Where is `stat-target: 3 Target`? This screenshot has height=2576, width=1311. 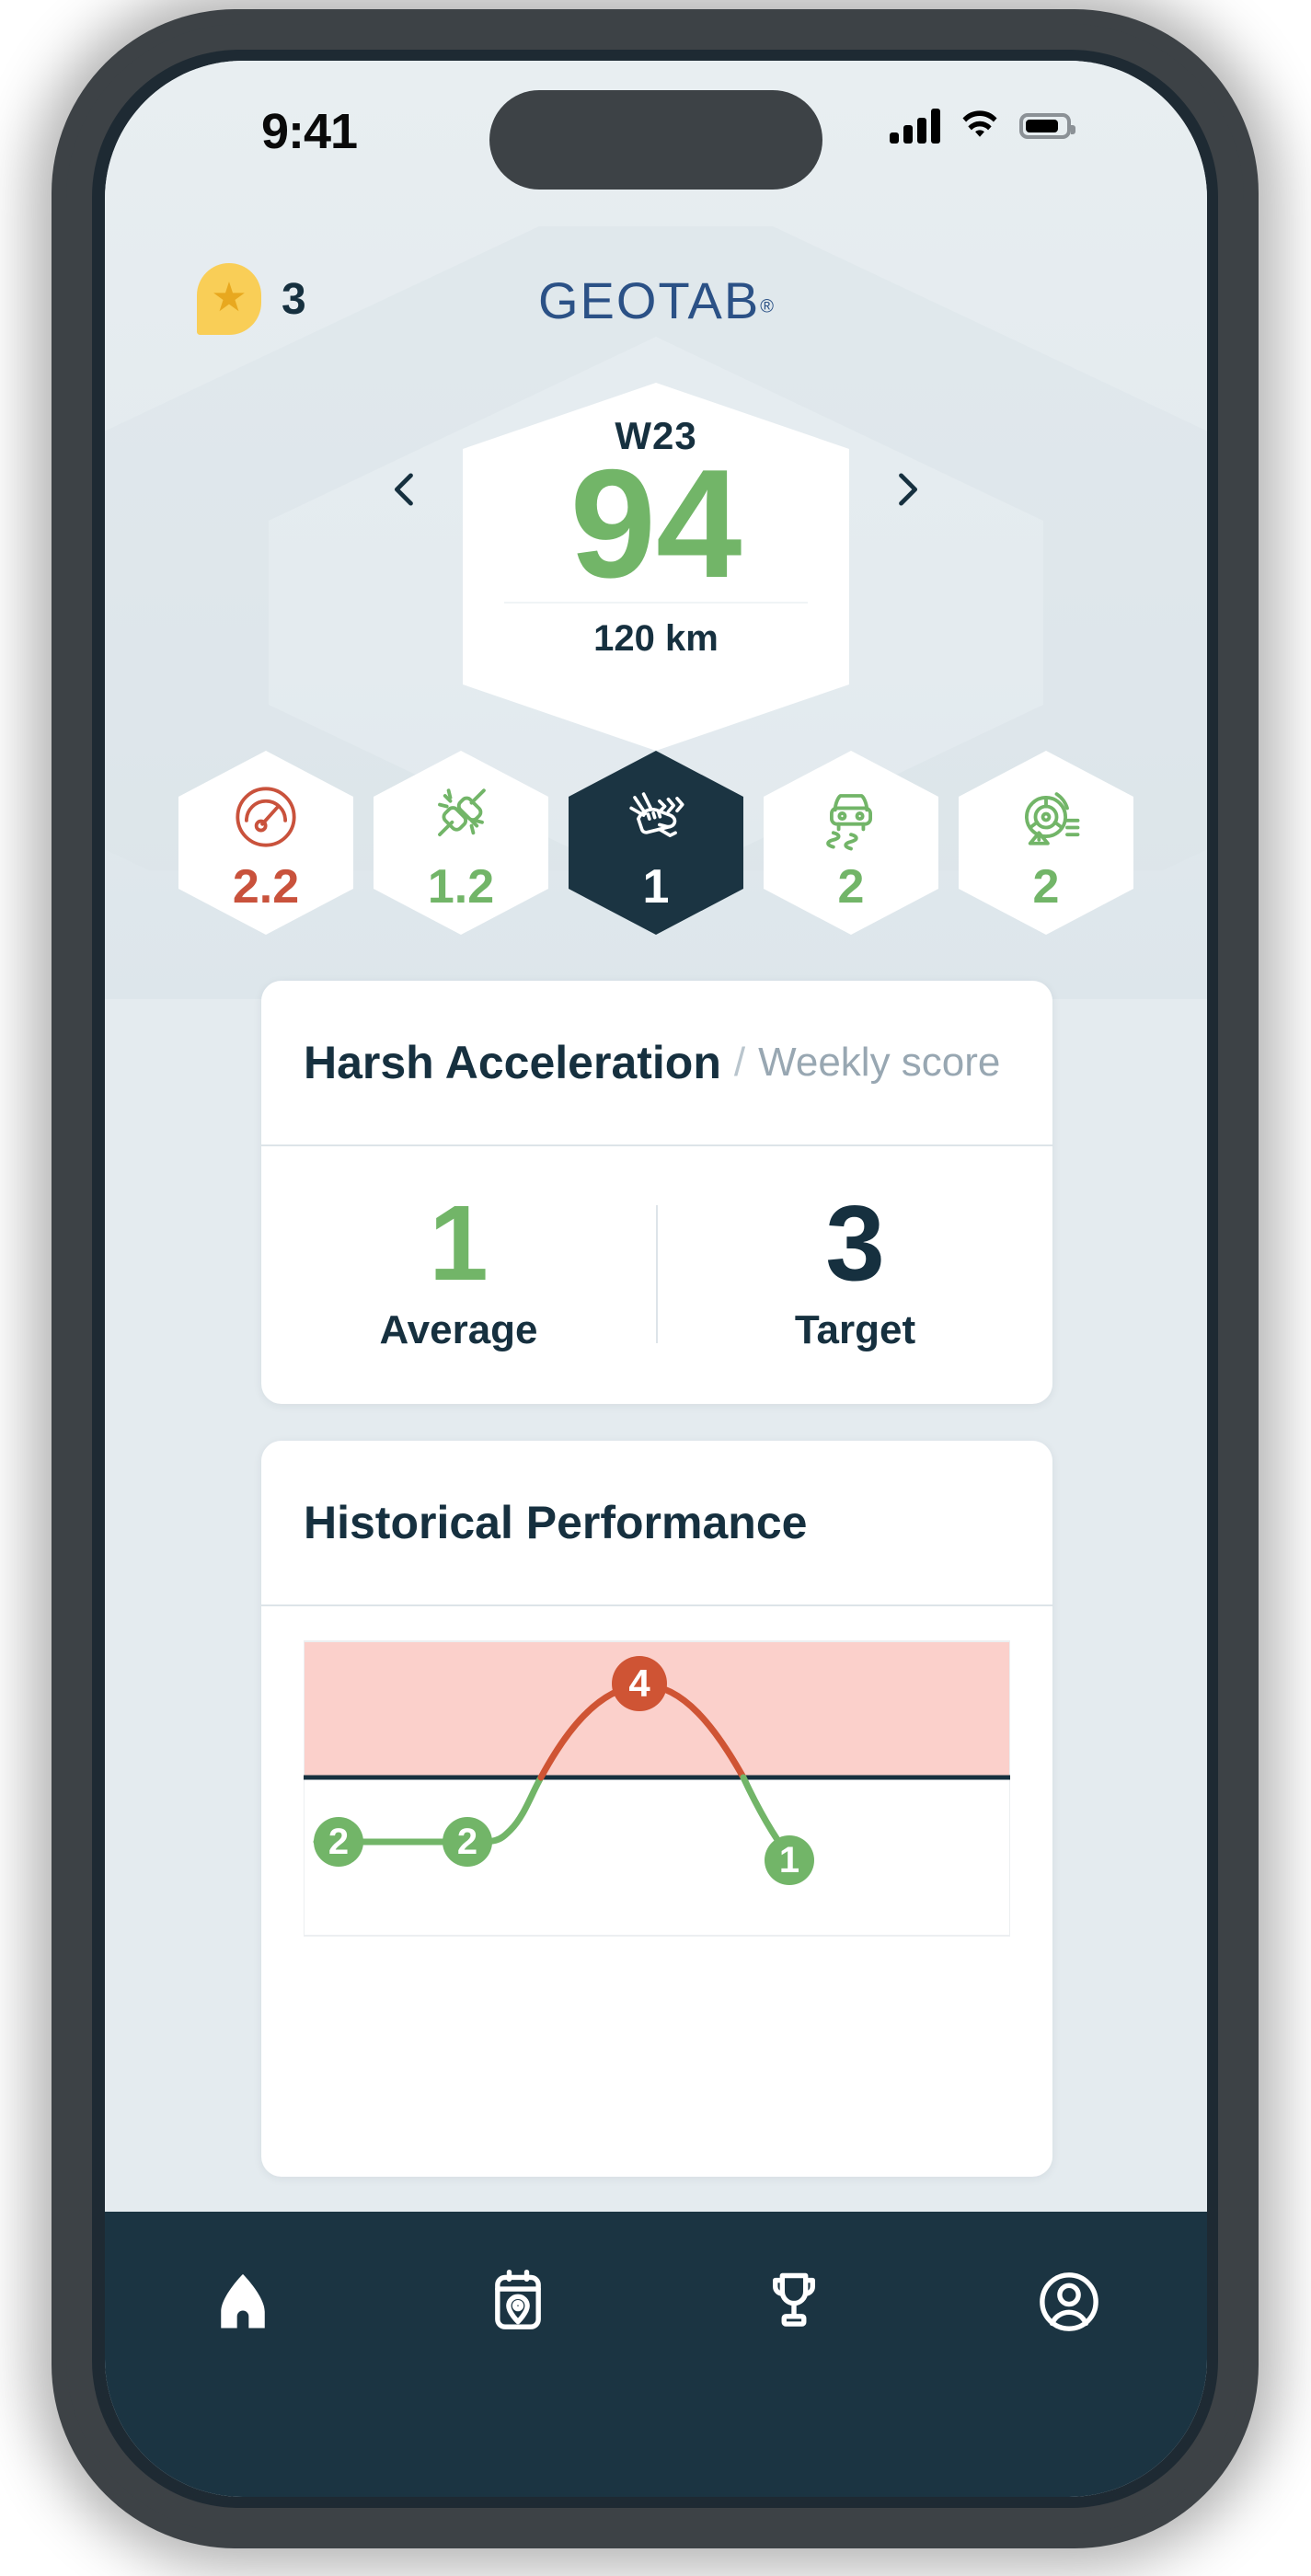
stat-target: 3 Target is located at coordinates (855, 1274).